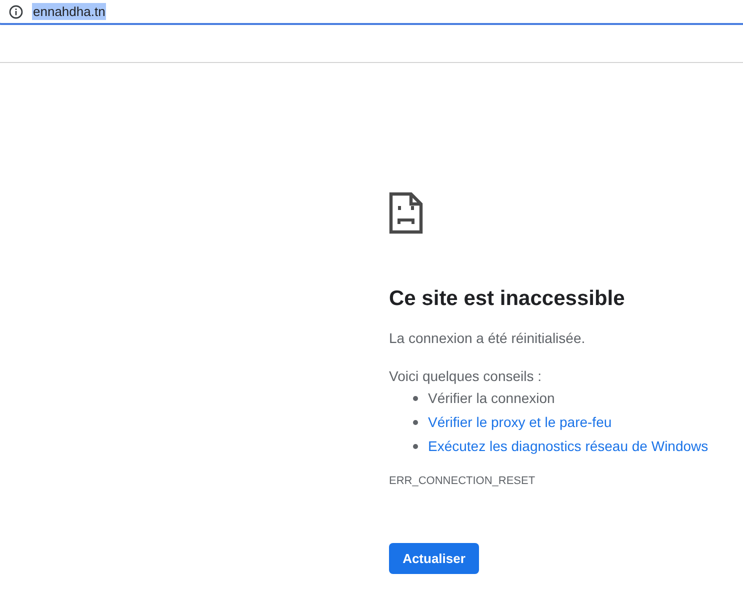 This screenshot has height=616, width=743. I want to click on info-icon, so click(16, 11).